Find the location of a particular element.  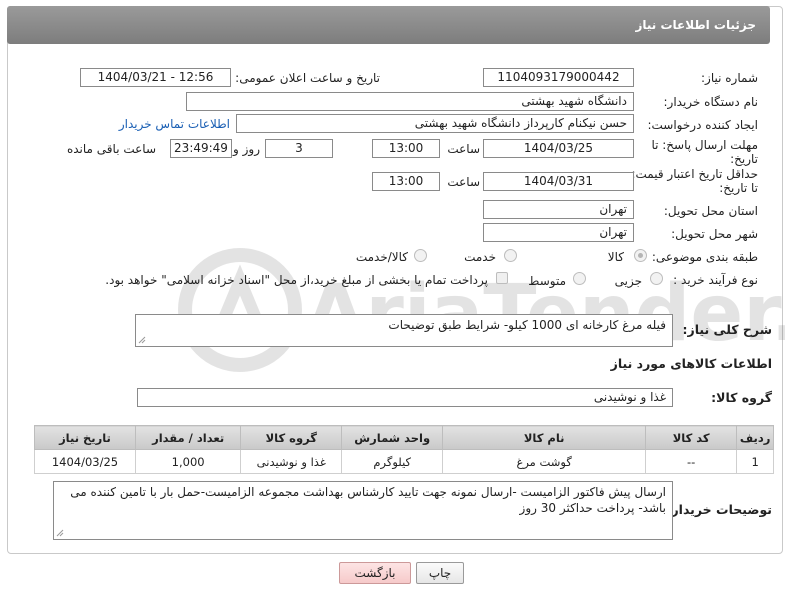

buyer-notes-label: توضیحات خریدار: is located at coordinates (719, 509).